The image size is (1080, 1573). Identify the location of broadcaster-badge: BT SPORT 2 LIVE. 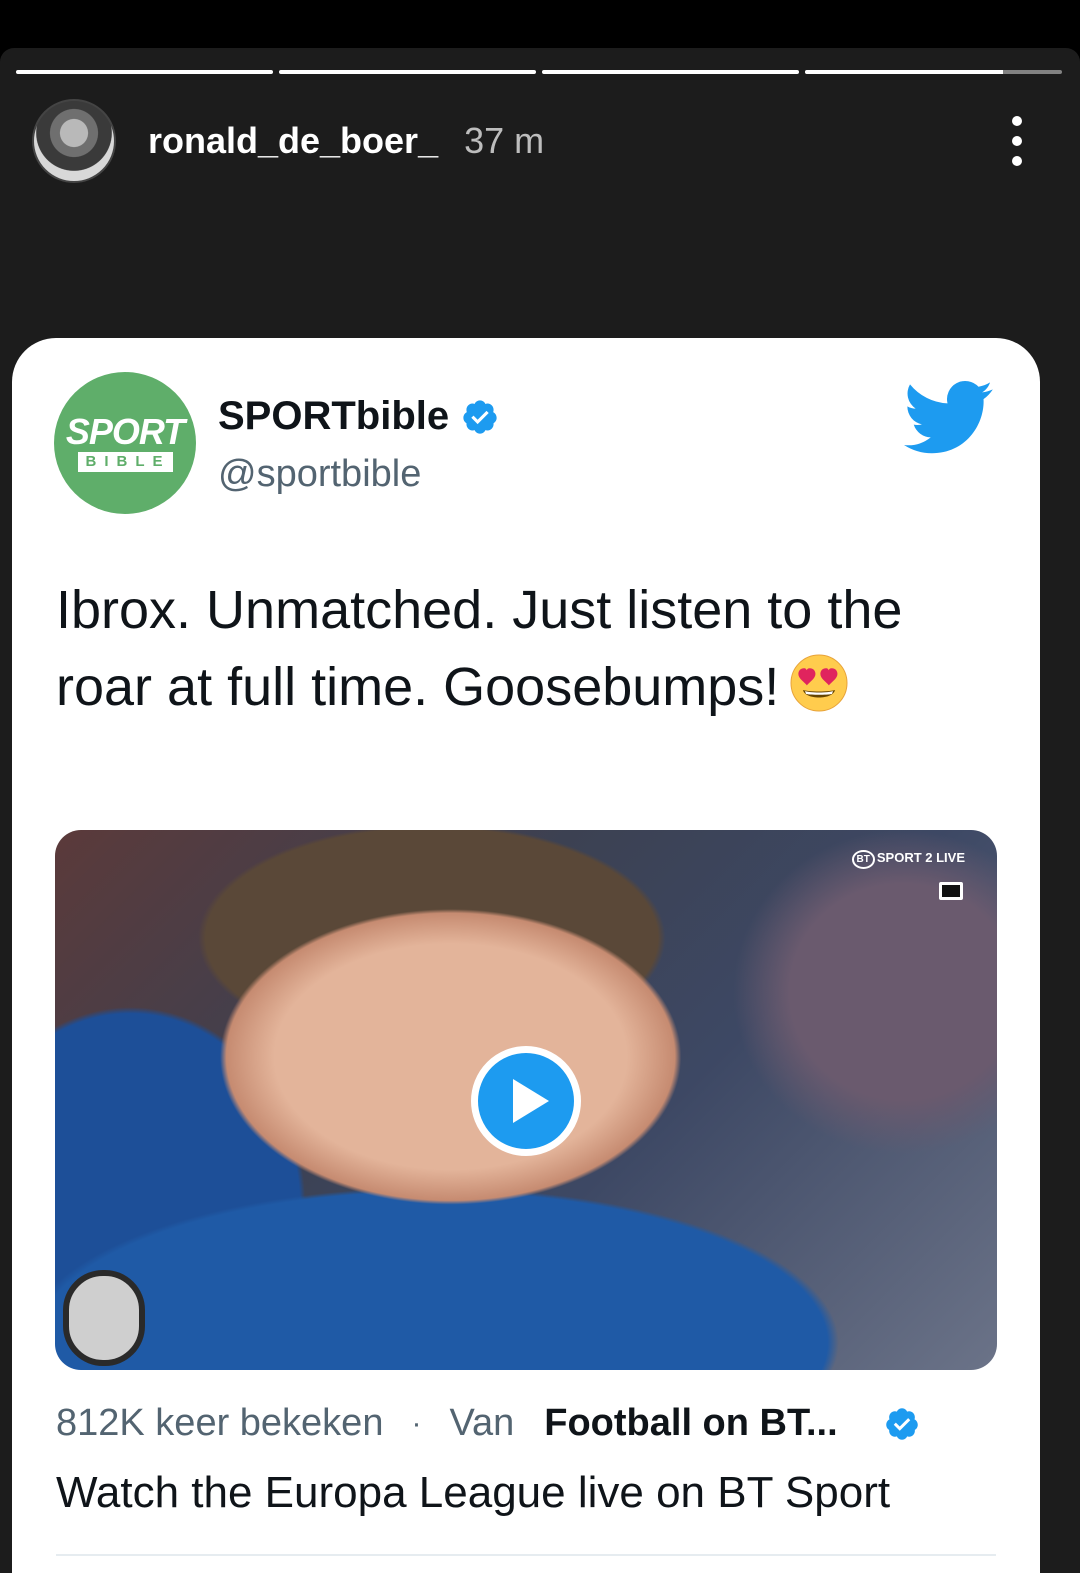
(908, 859).